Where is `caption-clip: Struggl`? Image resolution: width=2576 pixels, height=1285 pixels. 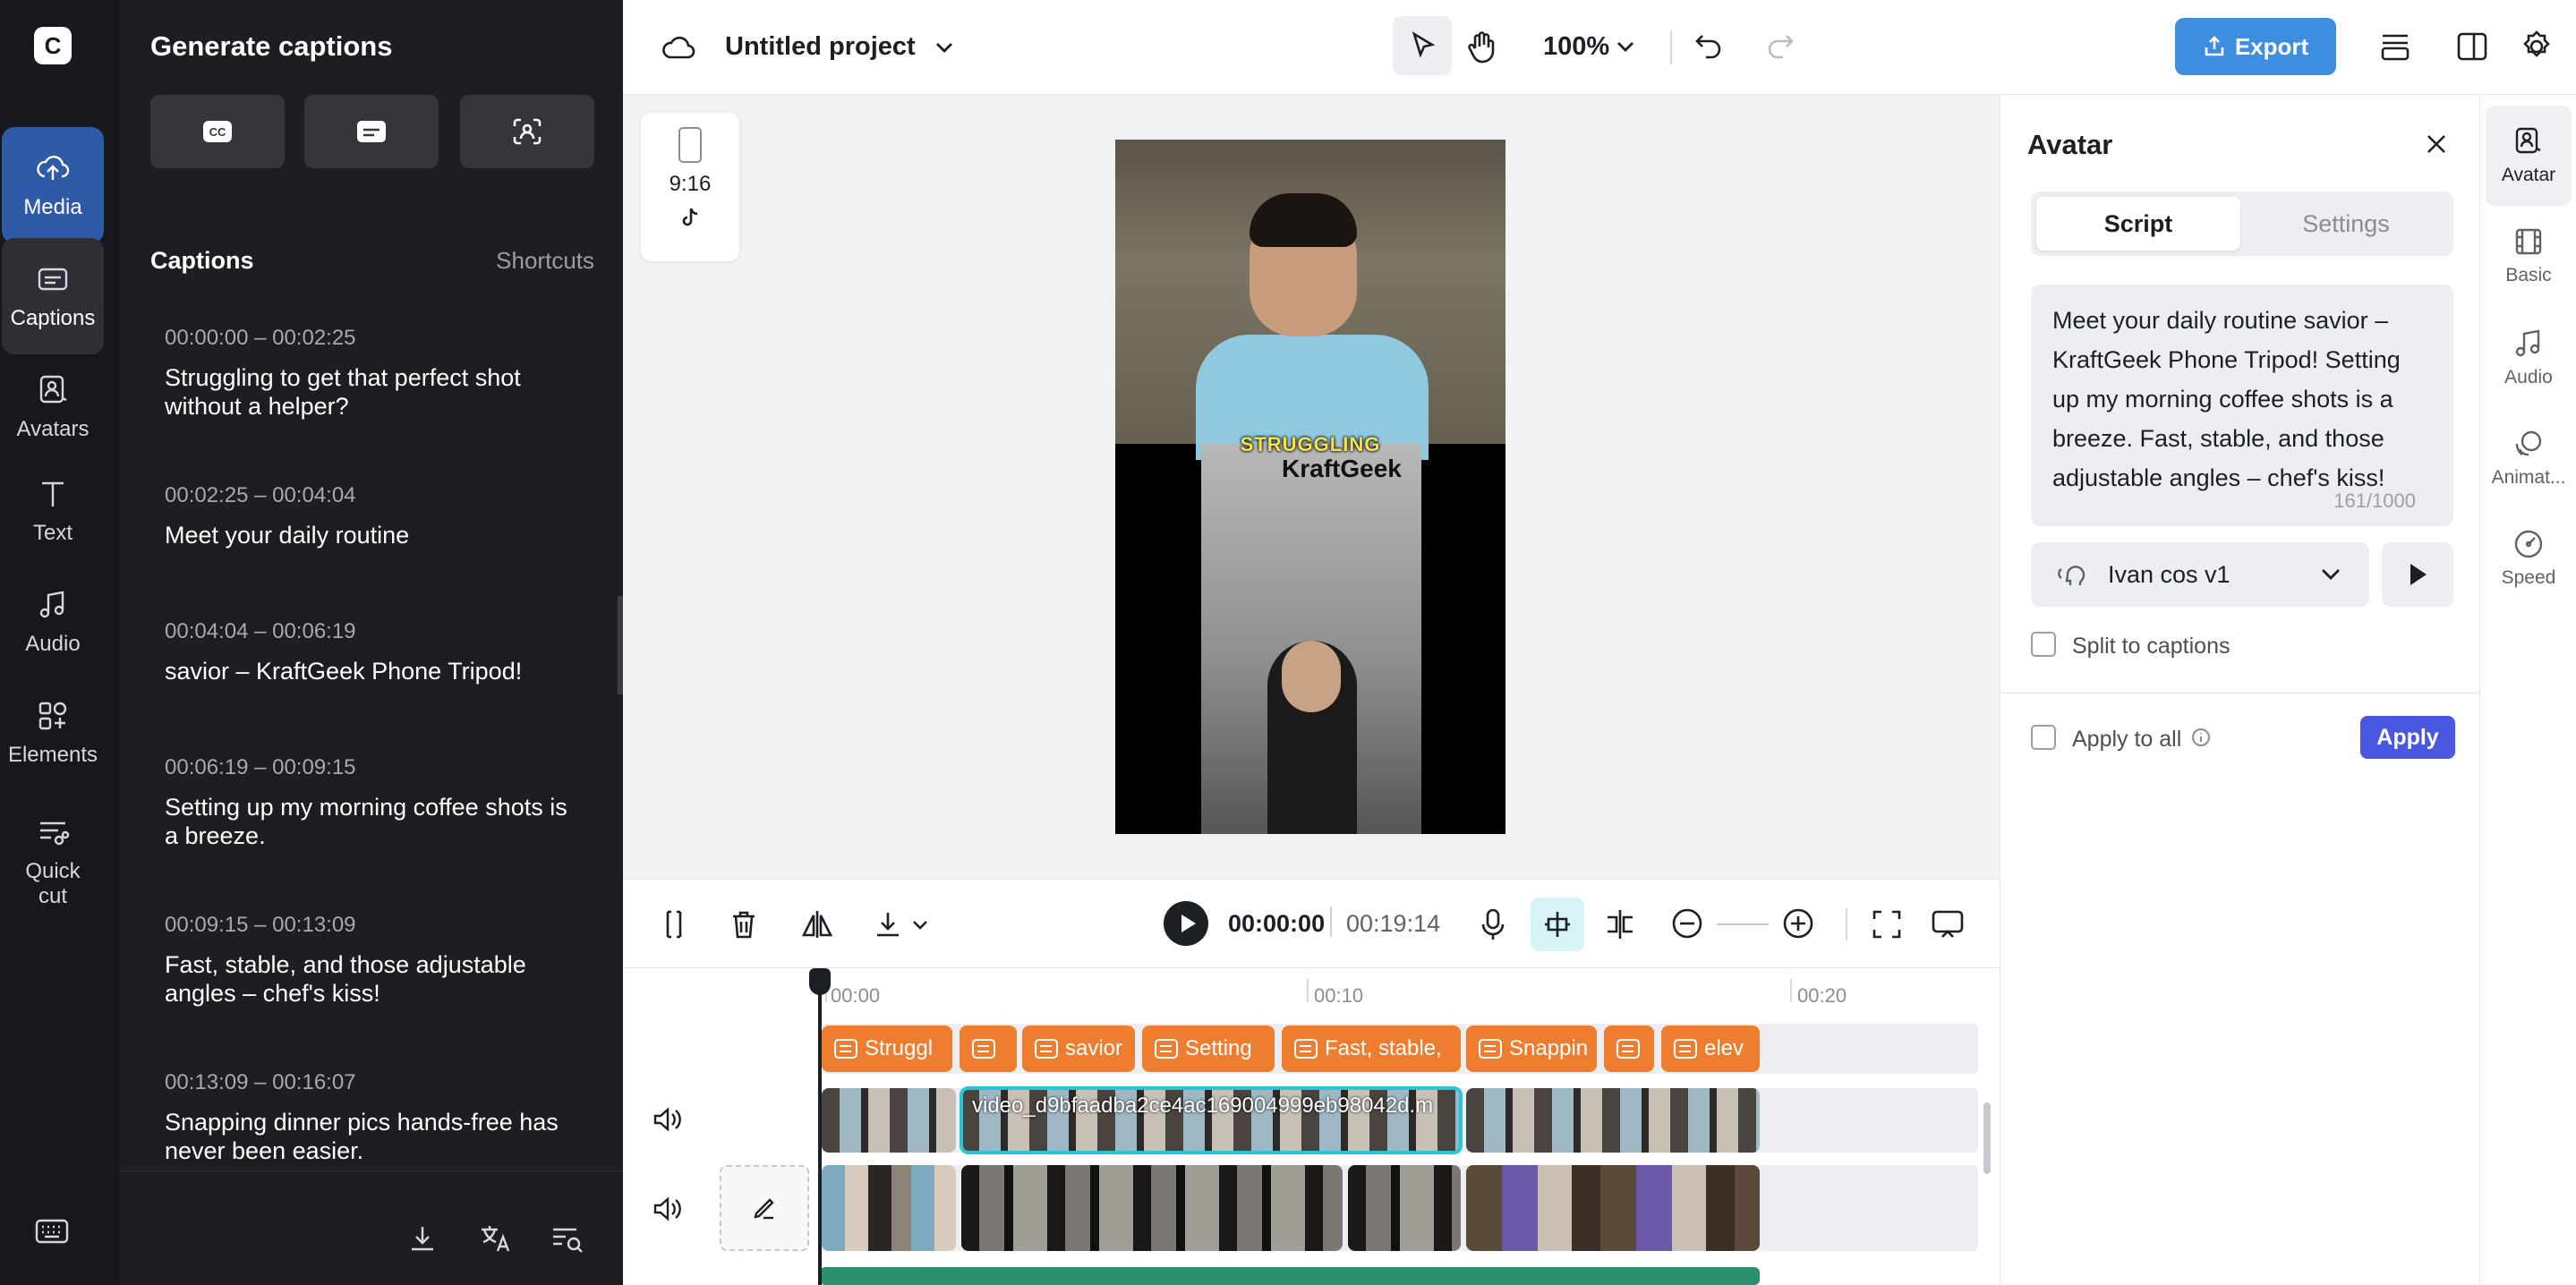 caption-clip: Struggl is located at coordinates (887, 1048).